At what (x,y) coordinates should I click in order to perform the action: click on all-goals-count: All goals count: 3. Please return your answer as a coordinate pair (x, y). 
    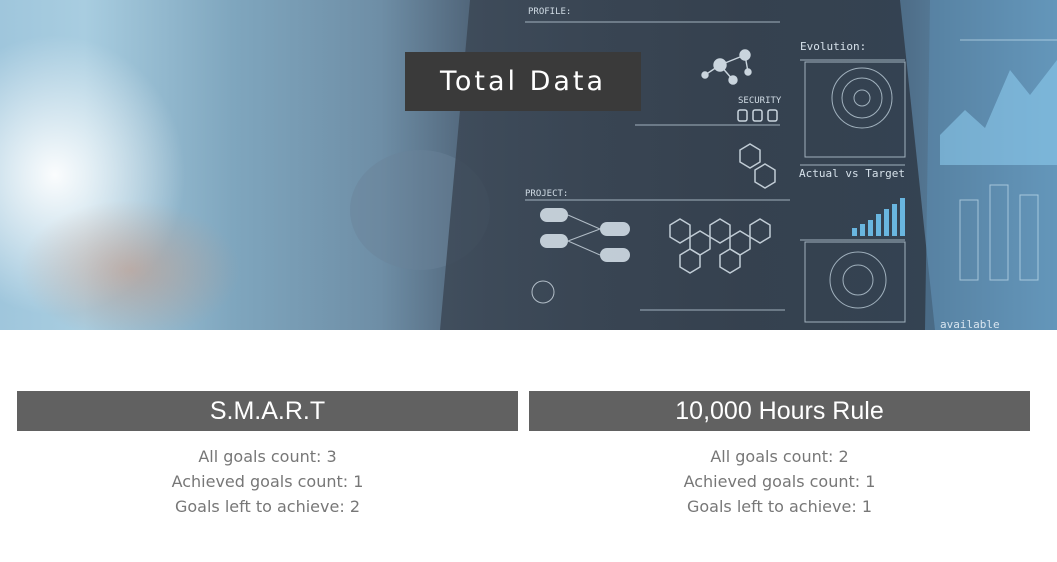
    Looking at the image, I should click on (267, 456).